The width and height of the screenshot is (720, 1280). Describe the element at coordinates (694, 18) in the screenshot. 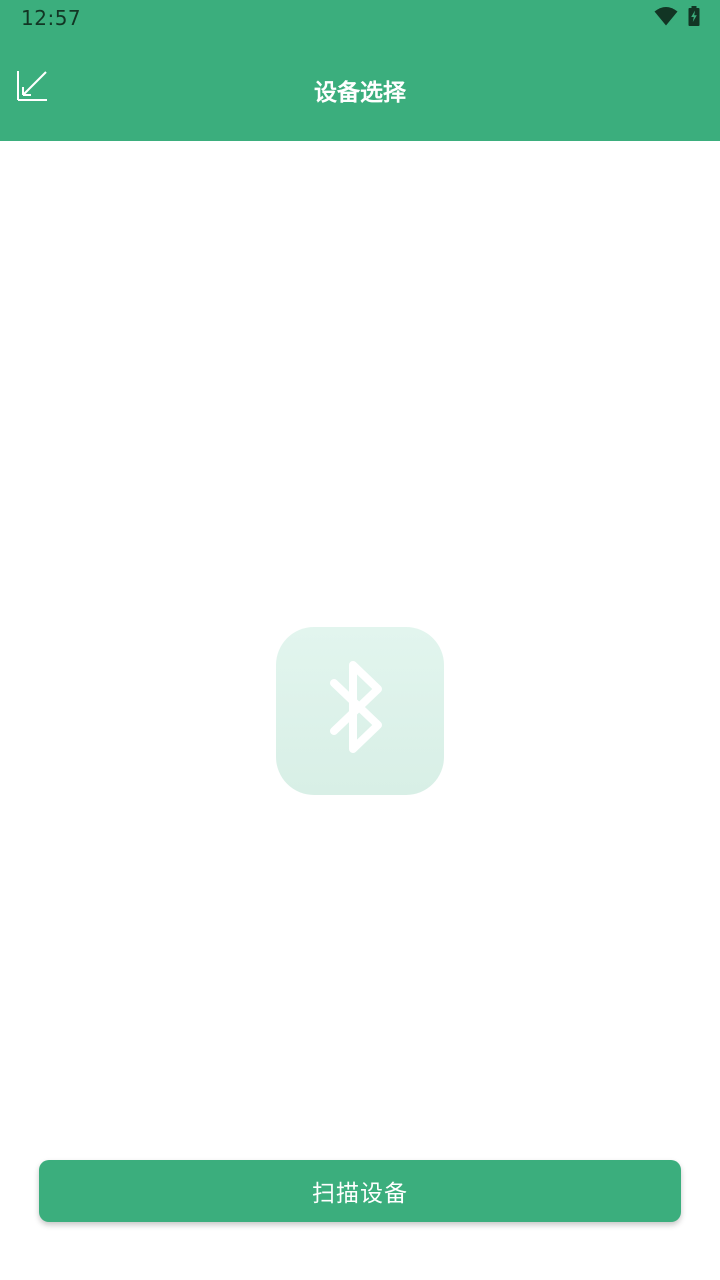

I see `battery-charging-icon` at that location.